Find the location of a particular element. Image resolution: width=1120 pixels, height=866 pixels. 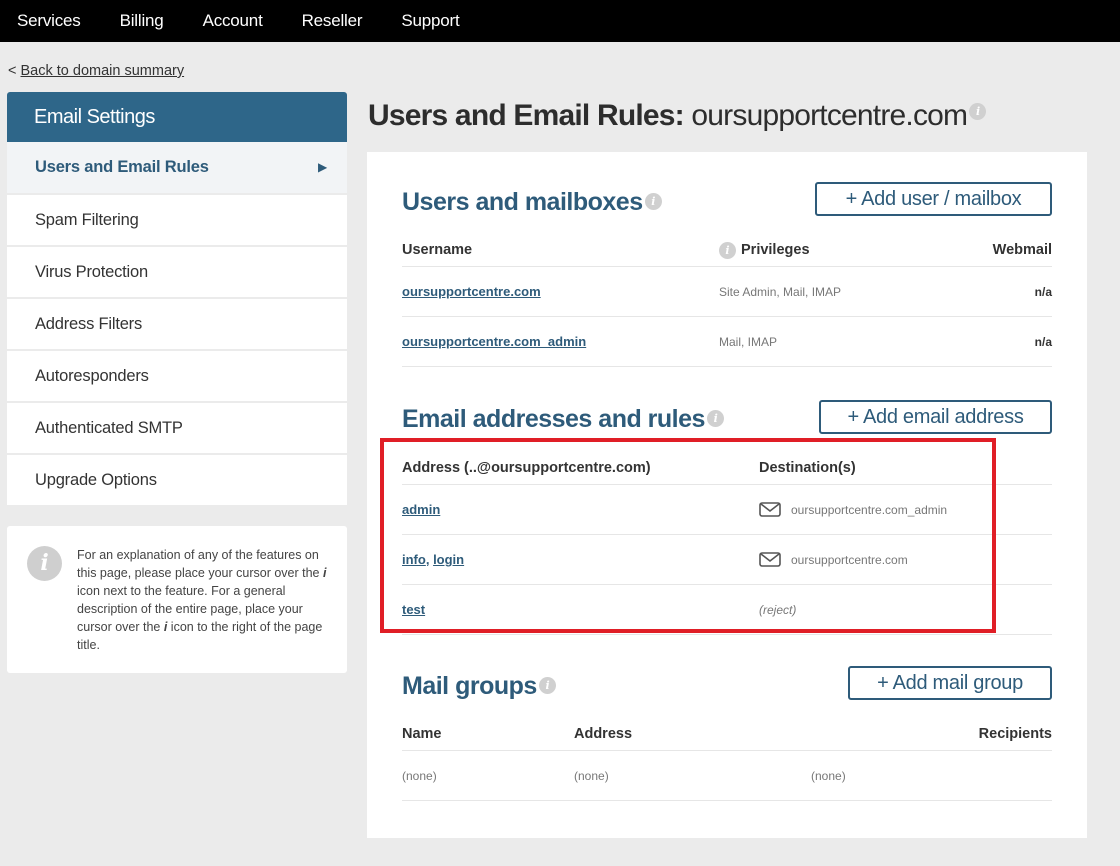

sidebar-item-virus-protection: Virus Protection is located at coordinates (177, 272).